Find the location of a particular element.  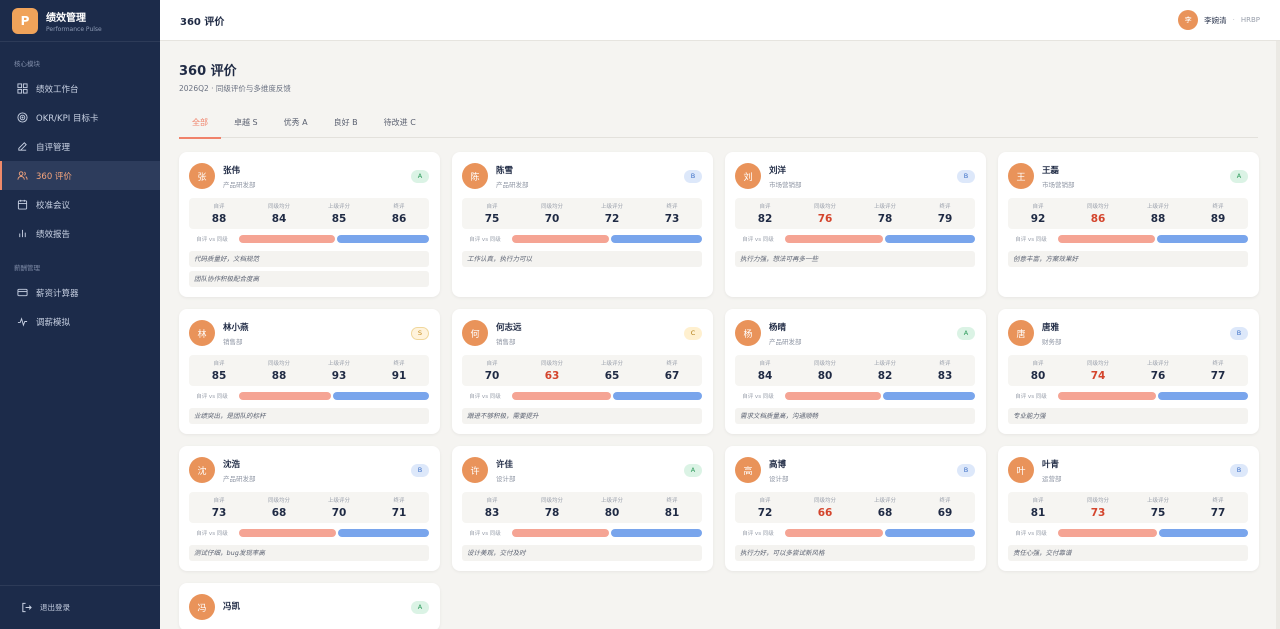

employee-dept: 财务部 is located at coordinates (1052, 341).